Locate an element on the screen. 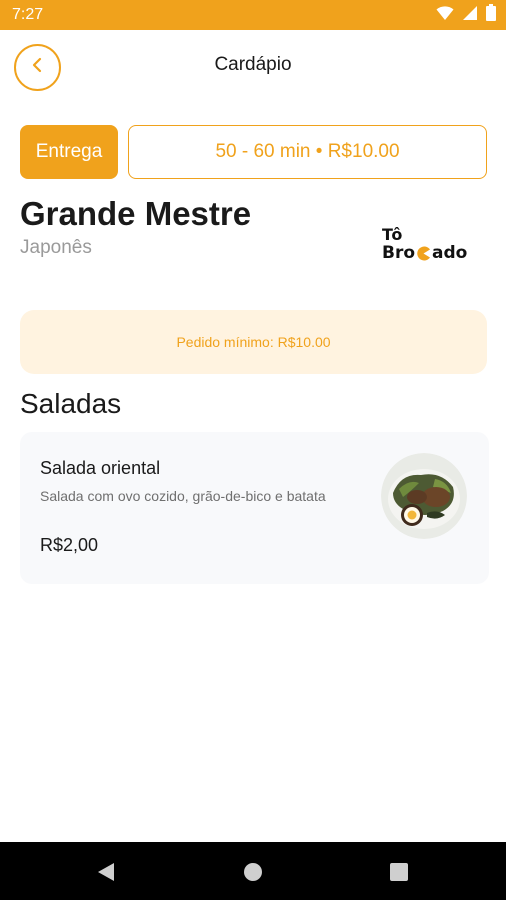 The height and width of the screenshot is (900, 506). signal-icon is located at coordinates (470, 15).